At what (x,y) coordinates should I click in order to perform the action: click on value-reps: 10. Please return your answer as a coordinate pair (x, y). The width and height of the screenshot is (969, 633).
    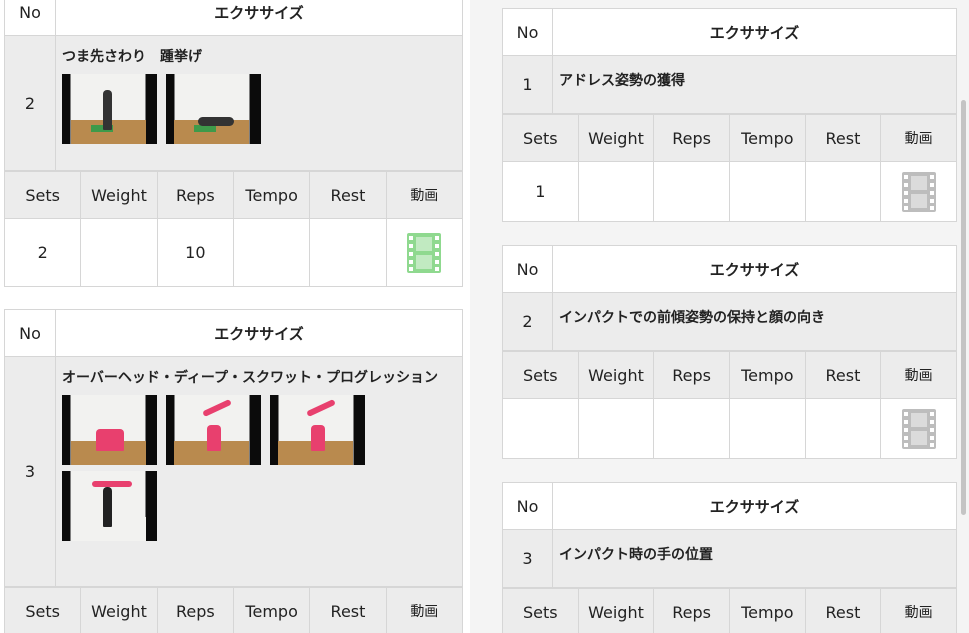
    Looking at the image, I should click on (195, 252).